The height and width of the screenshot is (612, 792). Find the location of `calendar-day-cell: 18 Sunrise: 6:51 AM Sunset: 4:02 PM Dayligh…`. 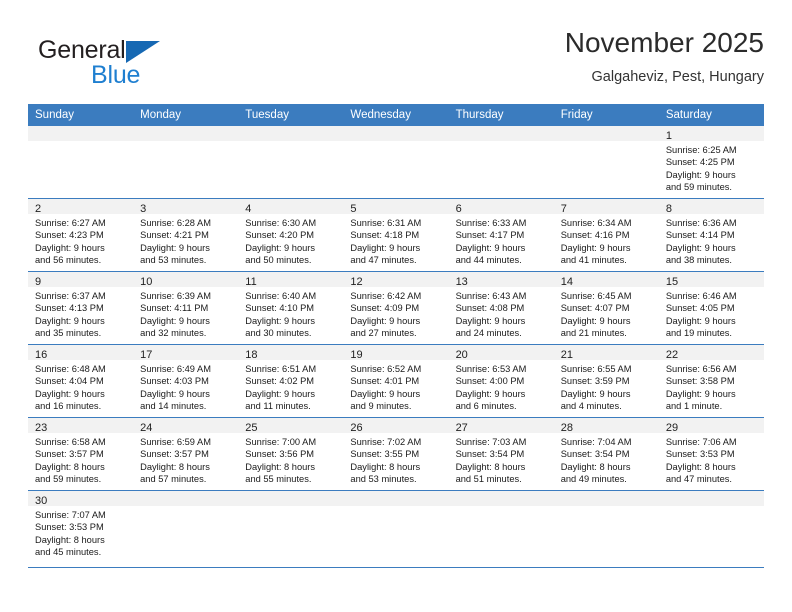

calendar-day-cell: 18 Sunrise: 6:51 AM Sunset: 4:02 PM Dayligh… is located at coordinates (291, 381).